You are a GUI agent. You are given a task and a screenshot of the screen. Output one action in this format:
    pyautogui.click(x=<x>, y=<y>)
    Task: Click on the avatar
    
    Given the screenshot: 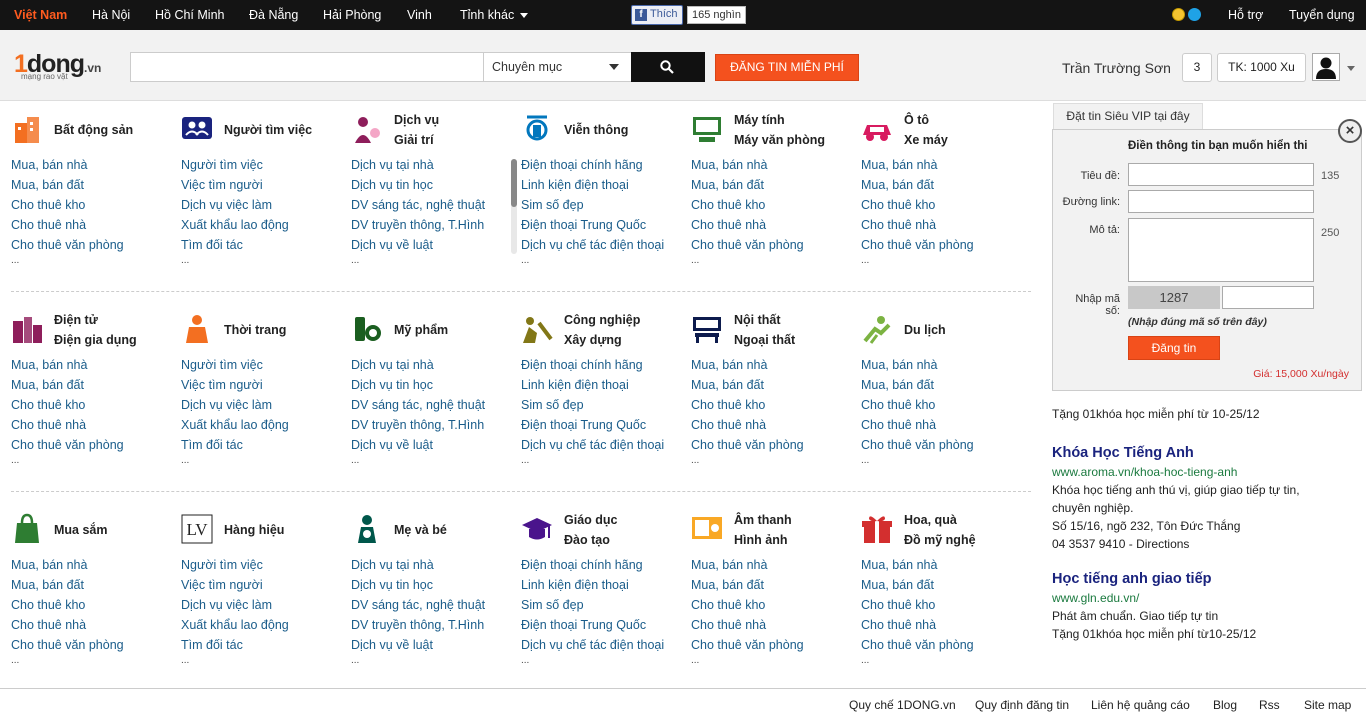 What is the action you would take?
    pyautogui.click(x=1326, y=67)
    